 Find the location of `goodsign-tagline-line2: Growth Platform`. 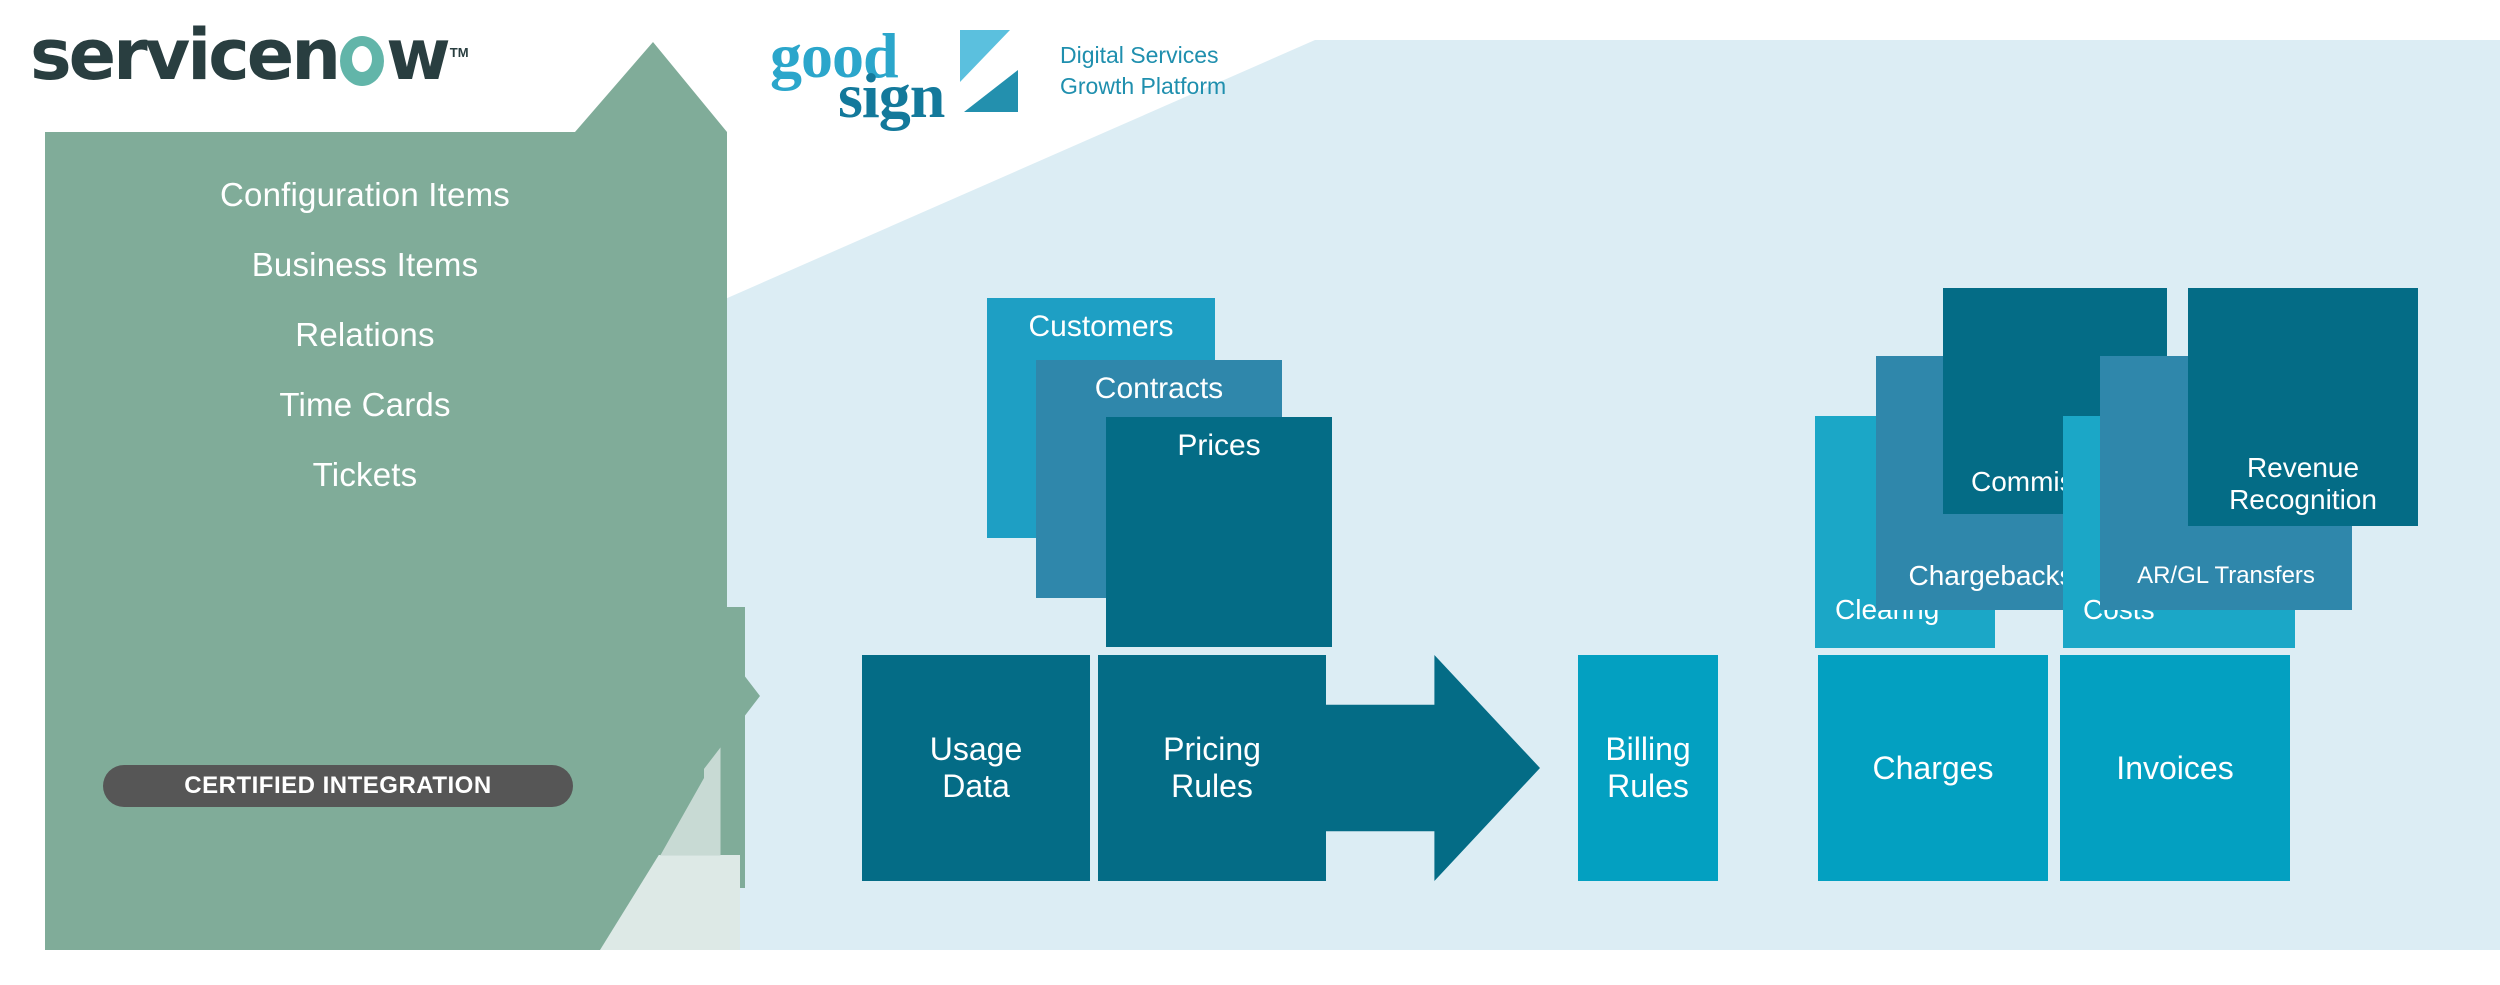

goodsign-tagline-line2: Growth Platform is located at coordinates (1143, 86).